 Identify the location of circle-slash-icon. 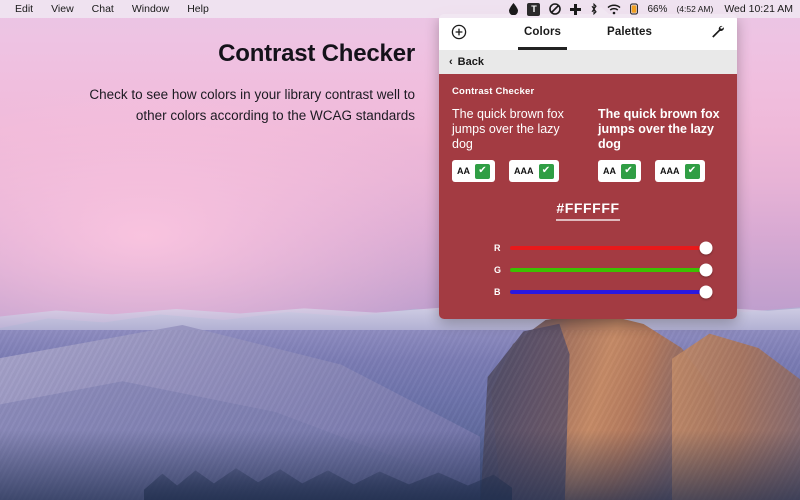
(555, 9).